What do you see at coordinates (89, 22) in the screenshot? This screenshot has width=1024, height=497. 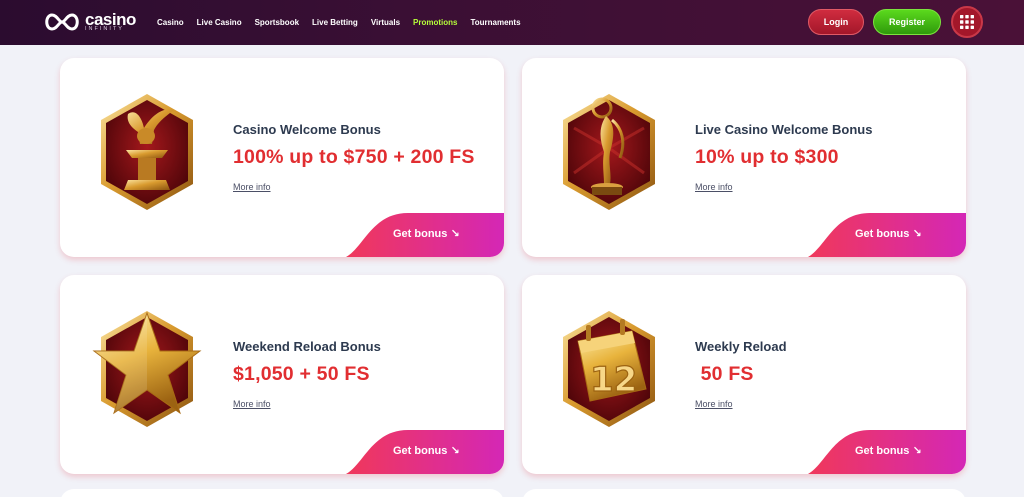 I see `casino-infinity-logo: casino INFINITY` at bounding box center [89, 22].